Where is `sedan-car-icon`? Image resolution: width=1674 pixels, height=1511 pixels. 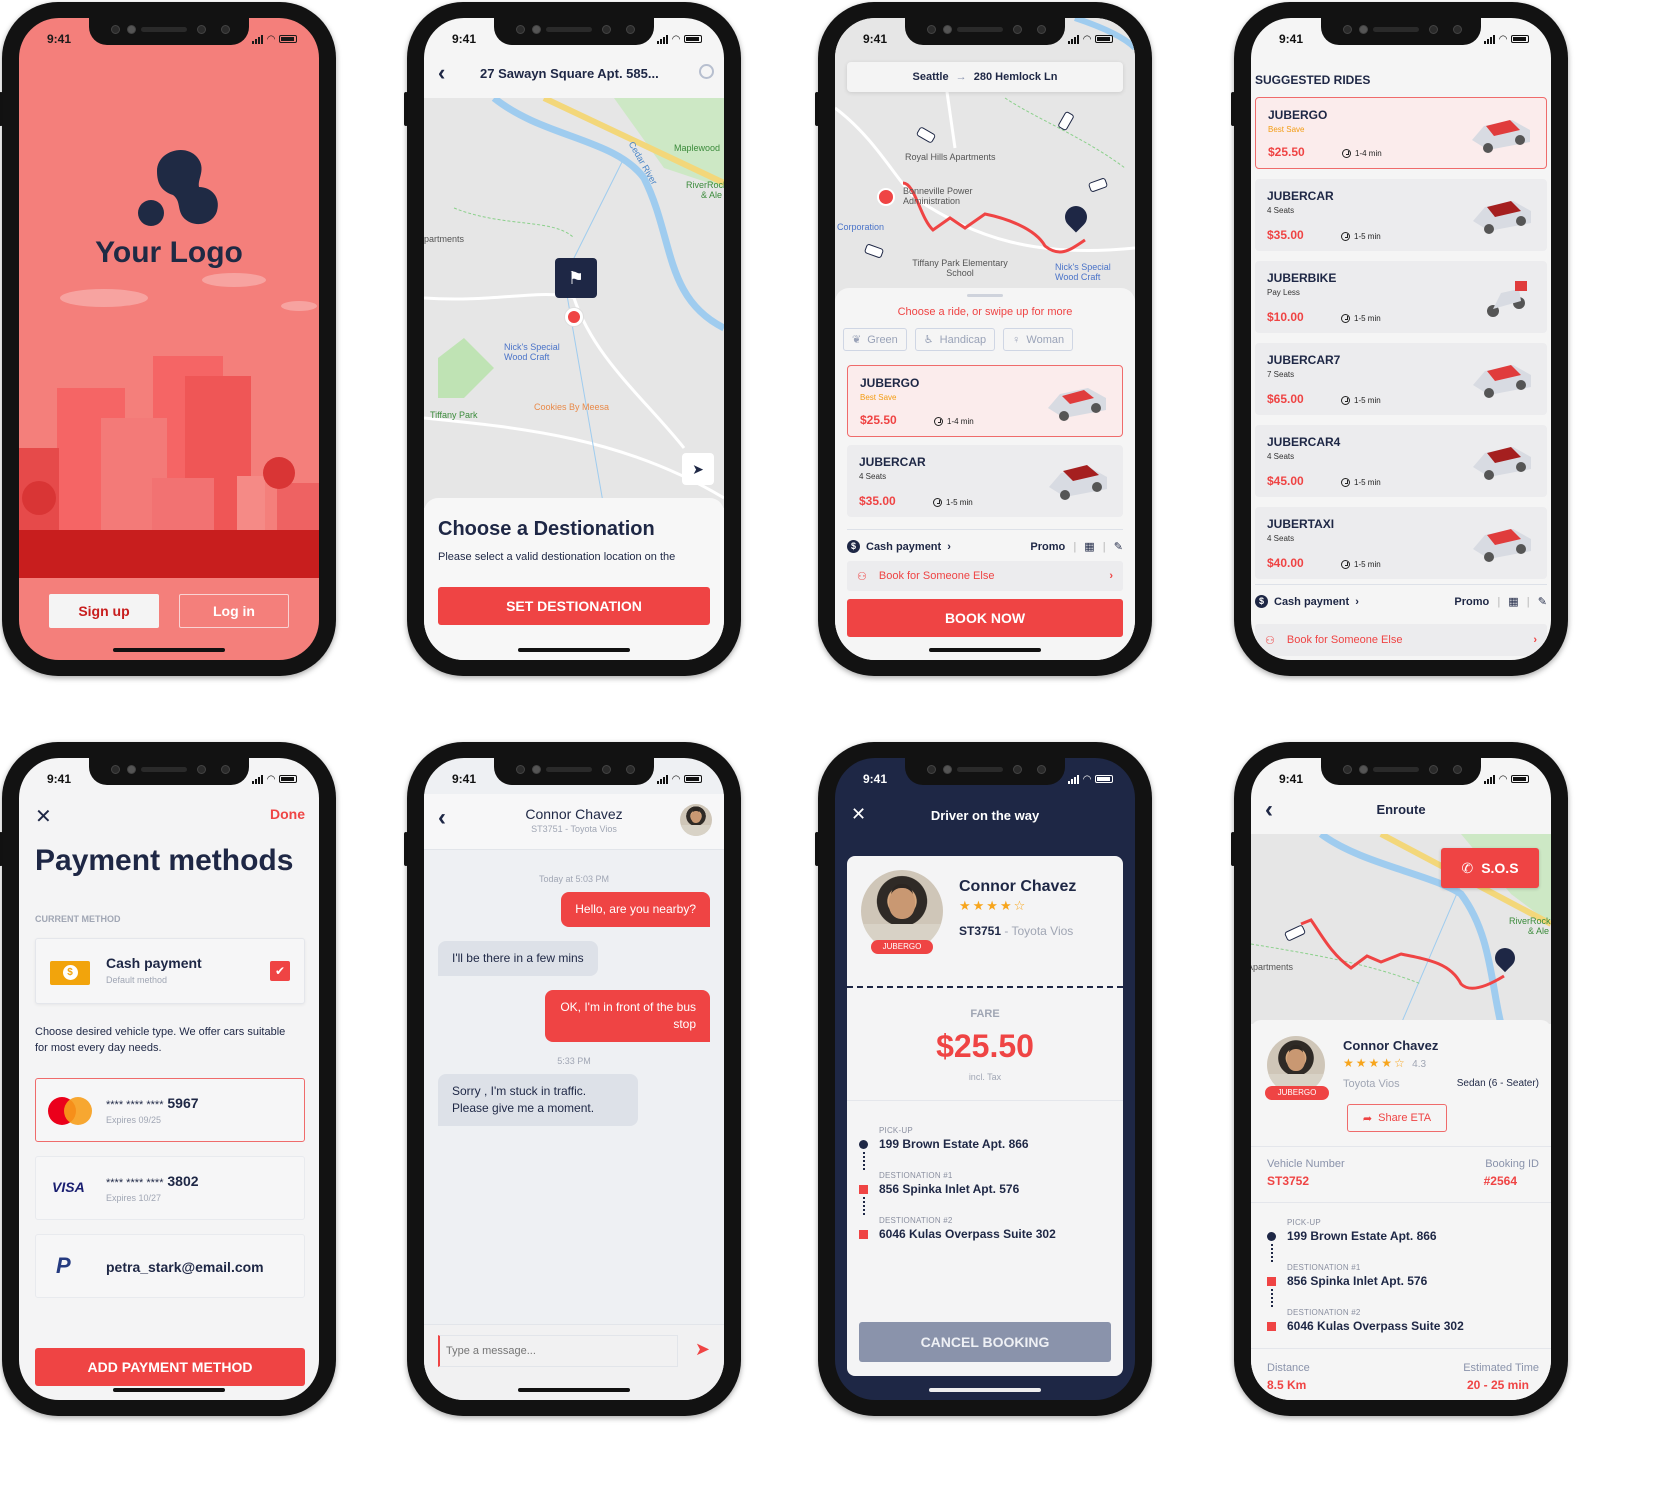
sedan-car-icon is located at coordinates (1502, 217).